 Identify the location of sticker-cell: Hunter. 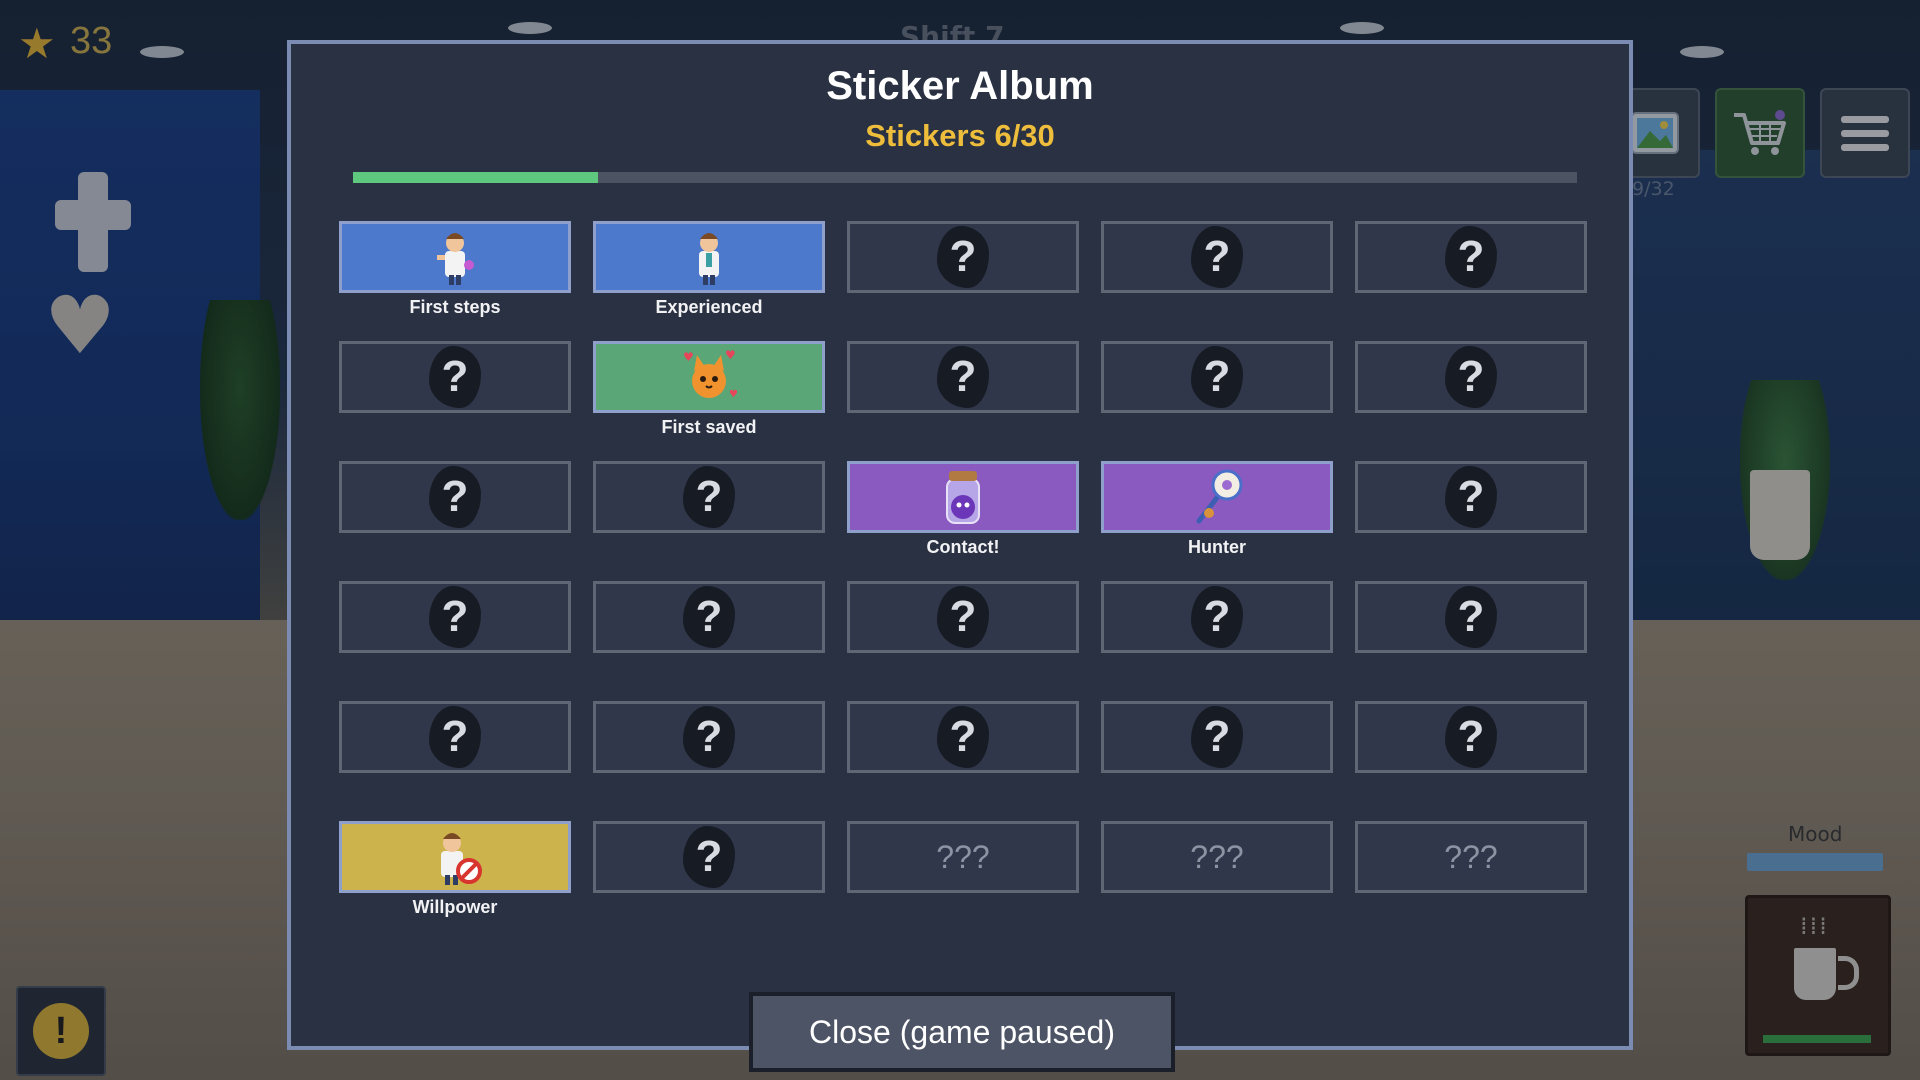
(1217, 509).